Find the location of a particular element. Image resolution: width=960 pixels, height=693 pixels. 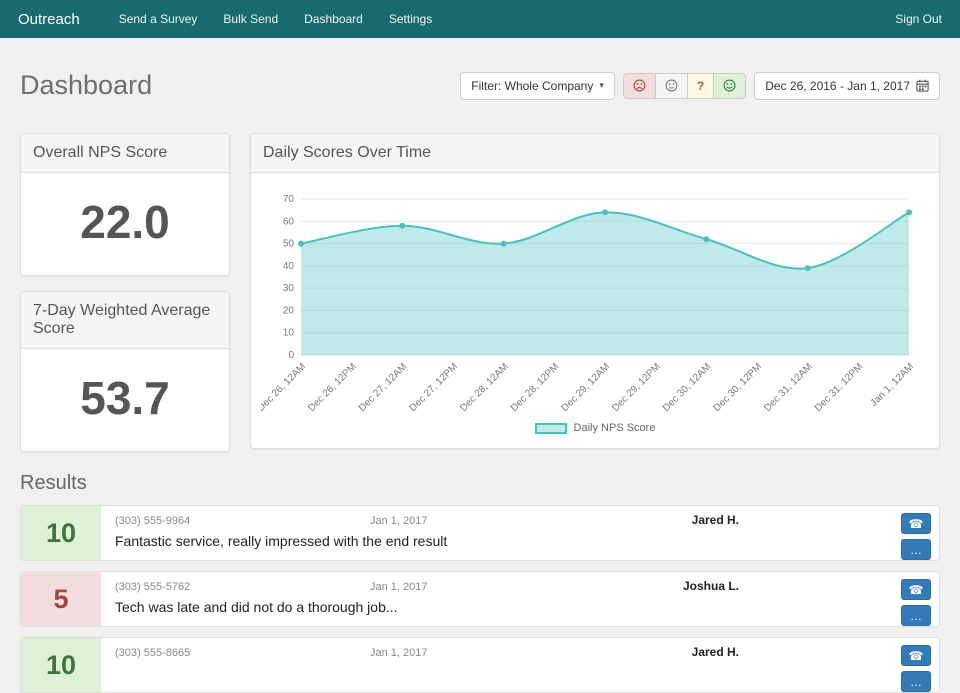

company-filter-dropdown: Filter: Whole Company ▾ is located at coordinates (537, 85).